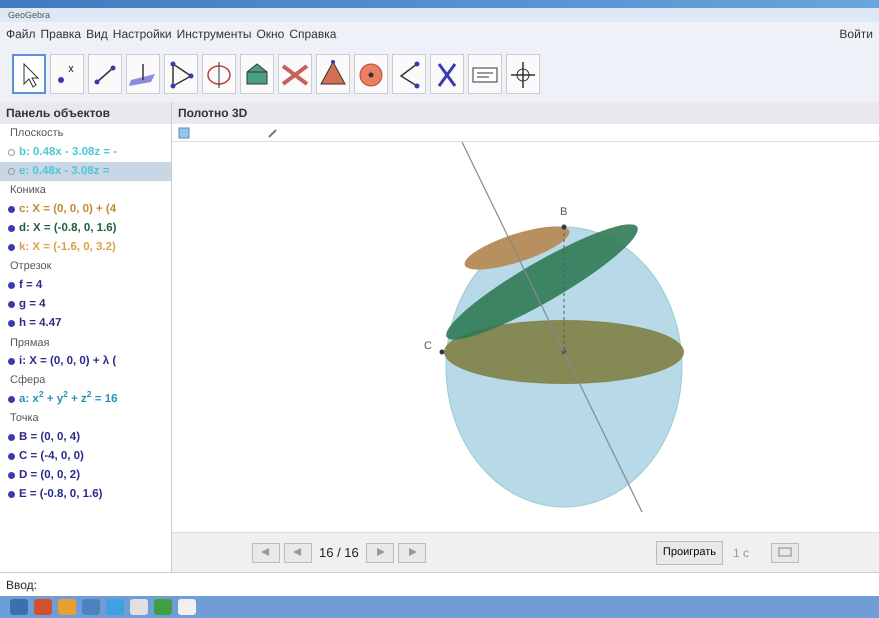 Image resolution: width=879 pixels, height=618 pixels. Describe the element at coordinates (142, 34) in the screenshot. I see `menu-item: Настройки` at that location.